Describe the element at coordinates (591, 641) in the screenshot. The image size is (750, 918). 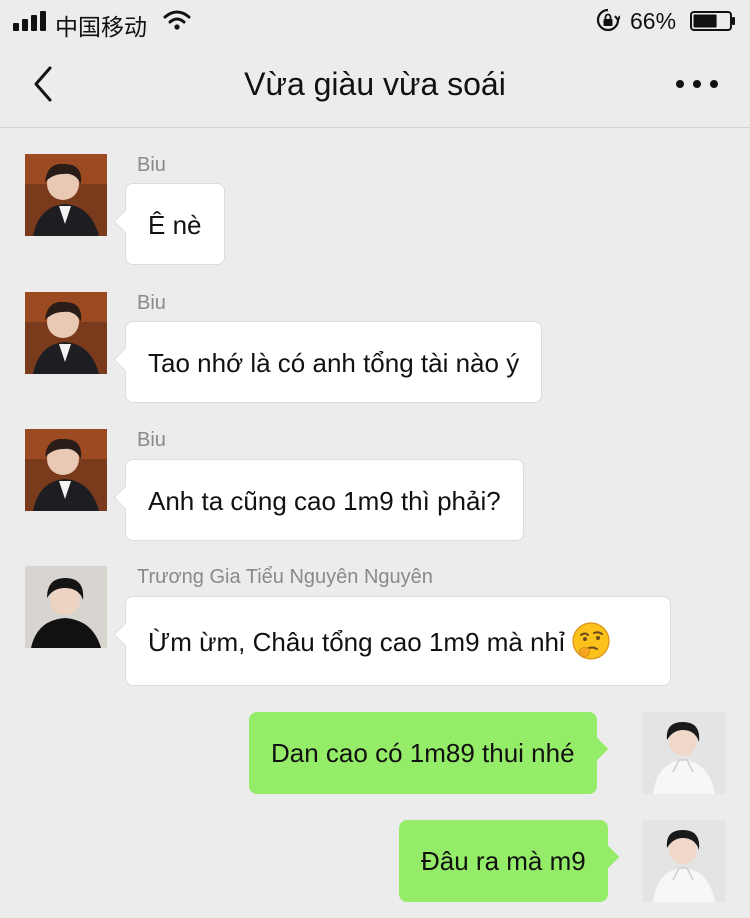
I see `thinking-face-emoji` at that location.